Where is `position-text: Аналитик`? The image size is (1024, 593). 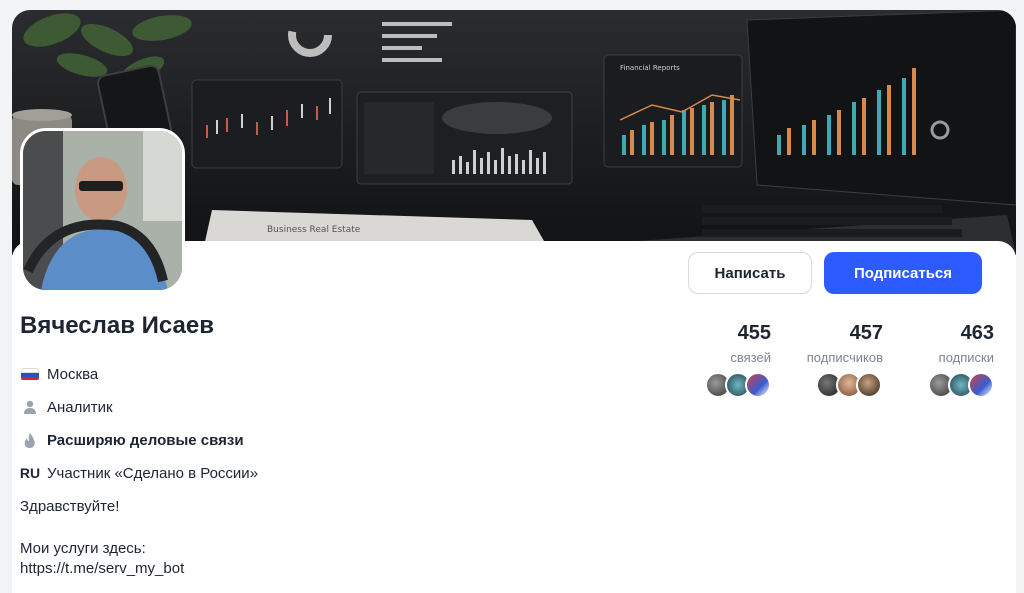 position-text: Аналитик is located at coordinates (80, 407).